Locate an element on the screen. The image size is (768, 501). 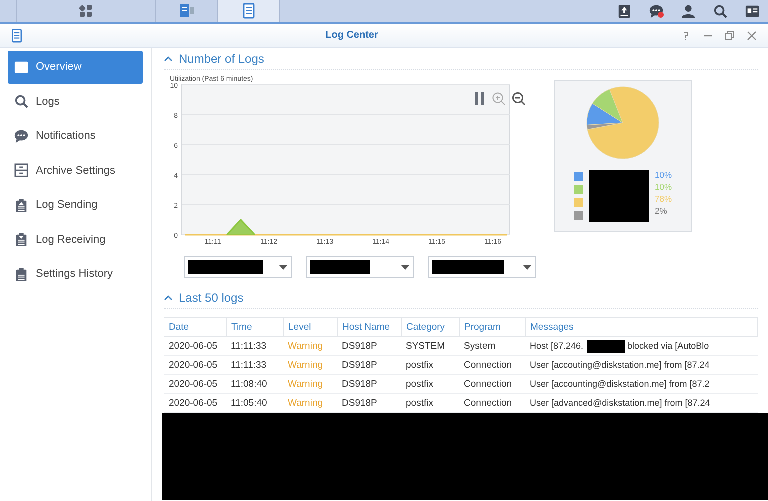
restore-button is located at coordinates (730, 36).